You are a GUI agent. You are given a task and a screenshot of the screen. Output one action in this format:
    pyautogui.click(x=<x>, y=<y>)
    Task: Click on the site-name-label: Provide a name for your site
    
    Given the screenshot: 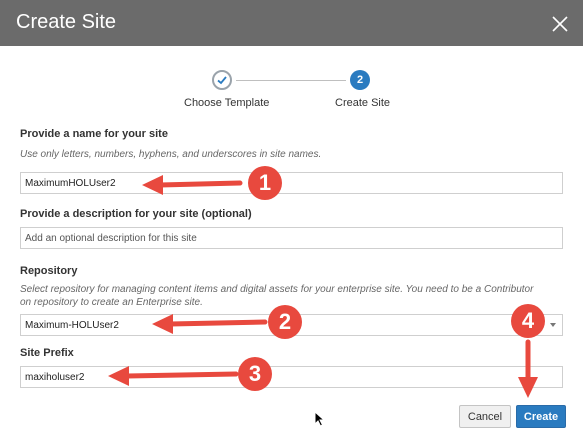 What is the action you would take?
    pyautogui.click(x=94, y=134)
    